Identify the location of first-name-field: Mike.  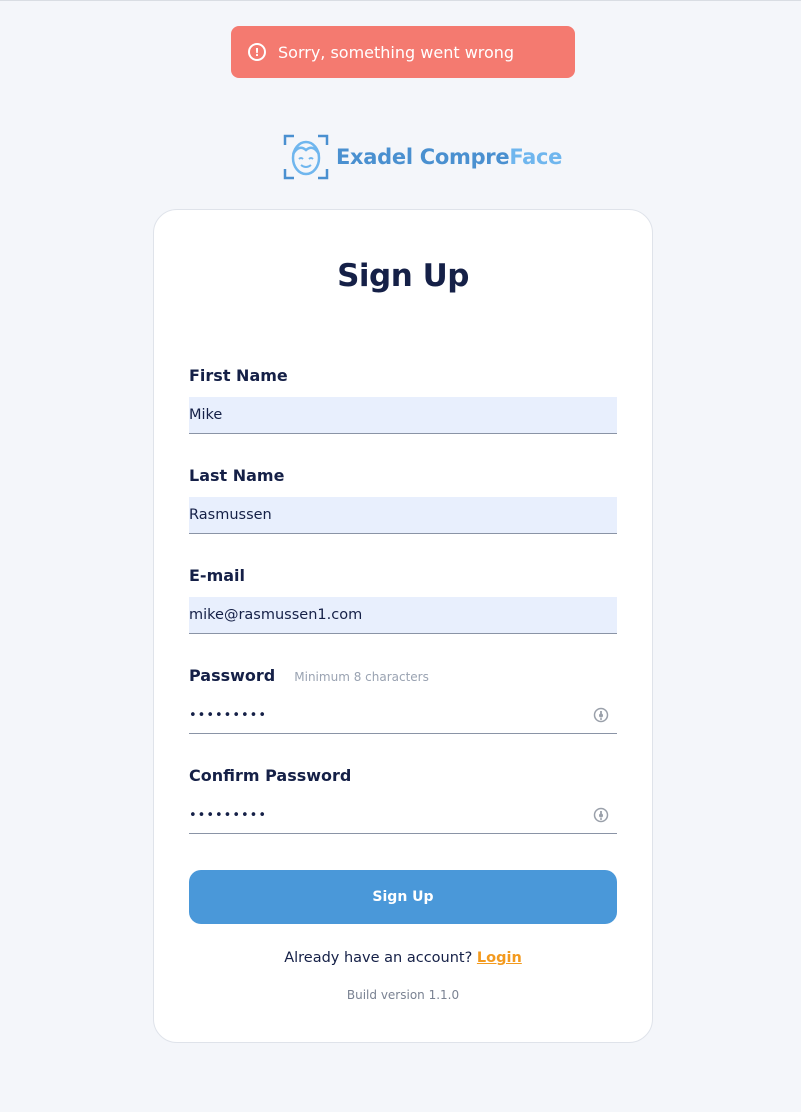
(403, 415).